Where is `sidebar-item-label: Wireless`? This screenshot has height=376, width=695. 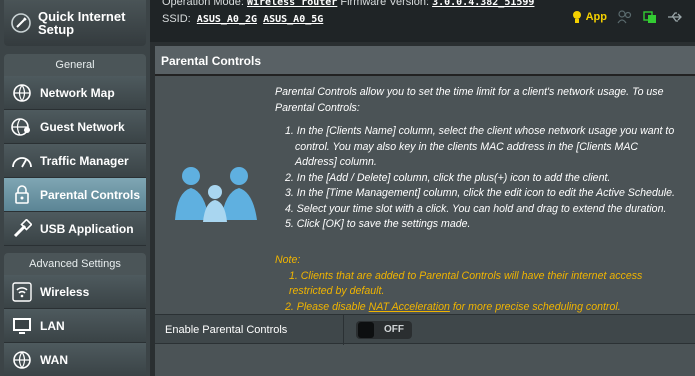 sidebar-item-label: Wireless is located at coordinates (65, 291).